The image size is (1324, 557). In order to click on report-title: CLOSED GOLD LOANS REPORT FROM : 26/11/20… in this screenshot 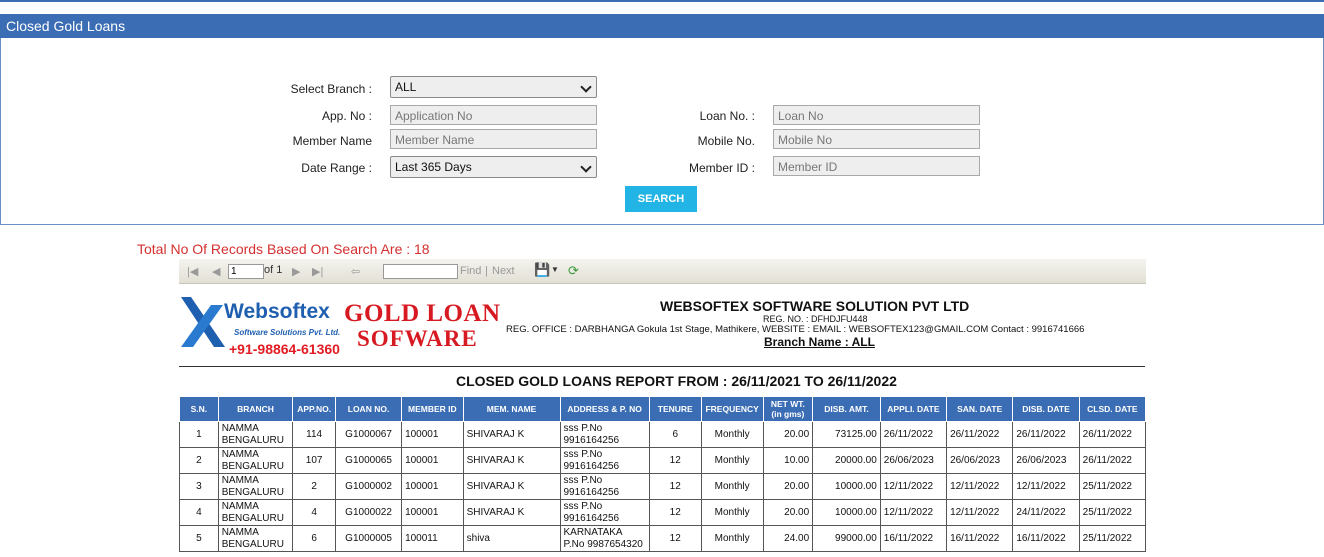, I will do `click(676, 381)`.